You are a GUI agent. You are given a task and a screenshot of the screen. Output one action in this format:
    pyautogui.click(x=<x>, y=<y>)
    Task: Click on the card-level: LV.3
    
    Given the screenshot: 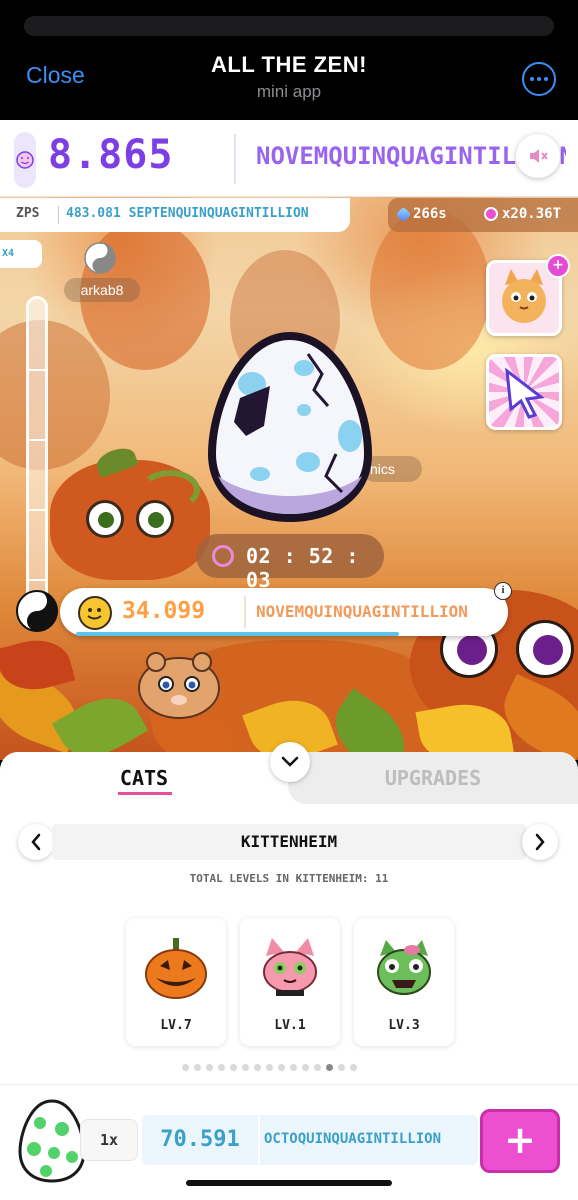 What is the action you would take?
    pyautogui.click(x=404, y=1025)
    